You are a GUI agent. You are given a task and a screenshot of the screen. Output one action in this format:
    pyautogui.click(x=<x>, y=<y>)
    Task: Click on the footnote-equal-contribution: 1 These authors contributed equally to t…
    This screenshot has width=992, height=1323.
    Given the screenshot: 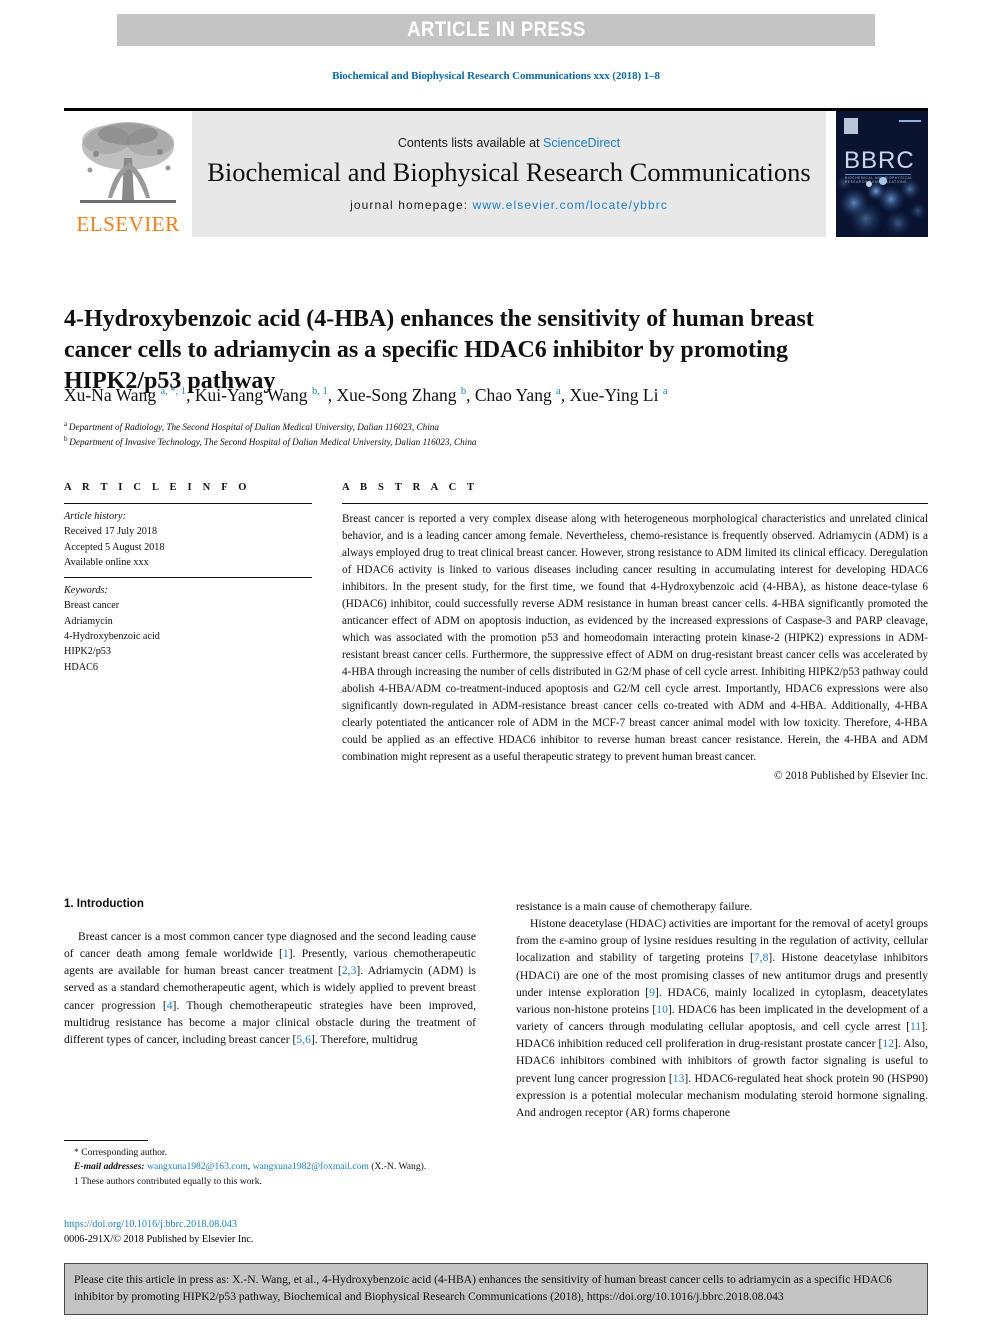 What is the action you would take?
    pyautogui.click(x=270, y=1182)
    